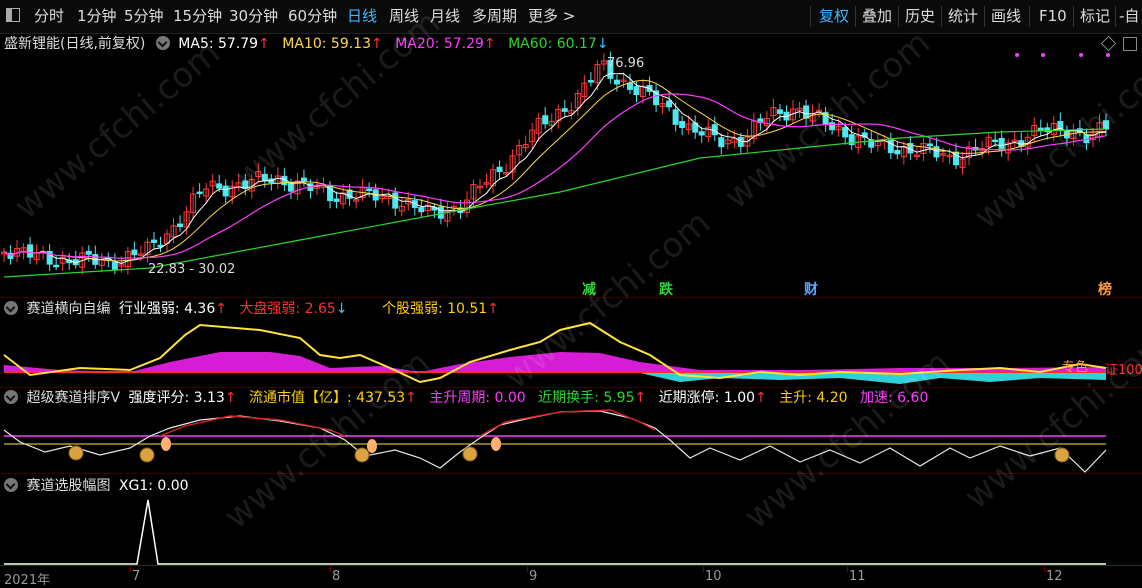 This screenshot has height=588, width=1142. What do you see at coordinates (136, 576) in the screenshot?
I see `axis-label-jul: 7` at bounding box center [136, 576].